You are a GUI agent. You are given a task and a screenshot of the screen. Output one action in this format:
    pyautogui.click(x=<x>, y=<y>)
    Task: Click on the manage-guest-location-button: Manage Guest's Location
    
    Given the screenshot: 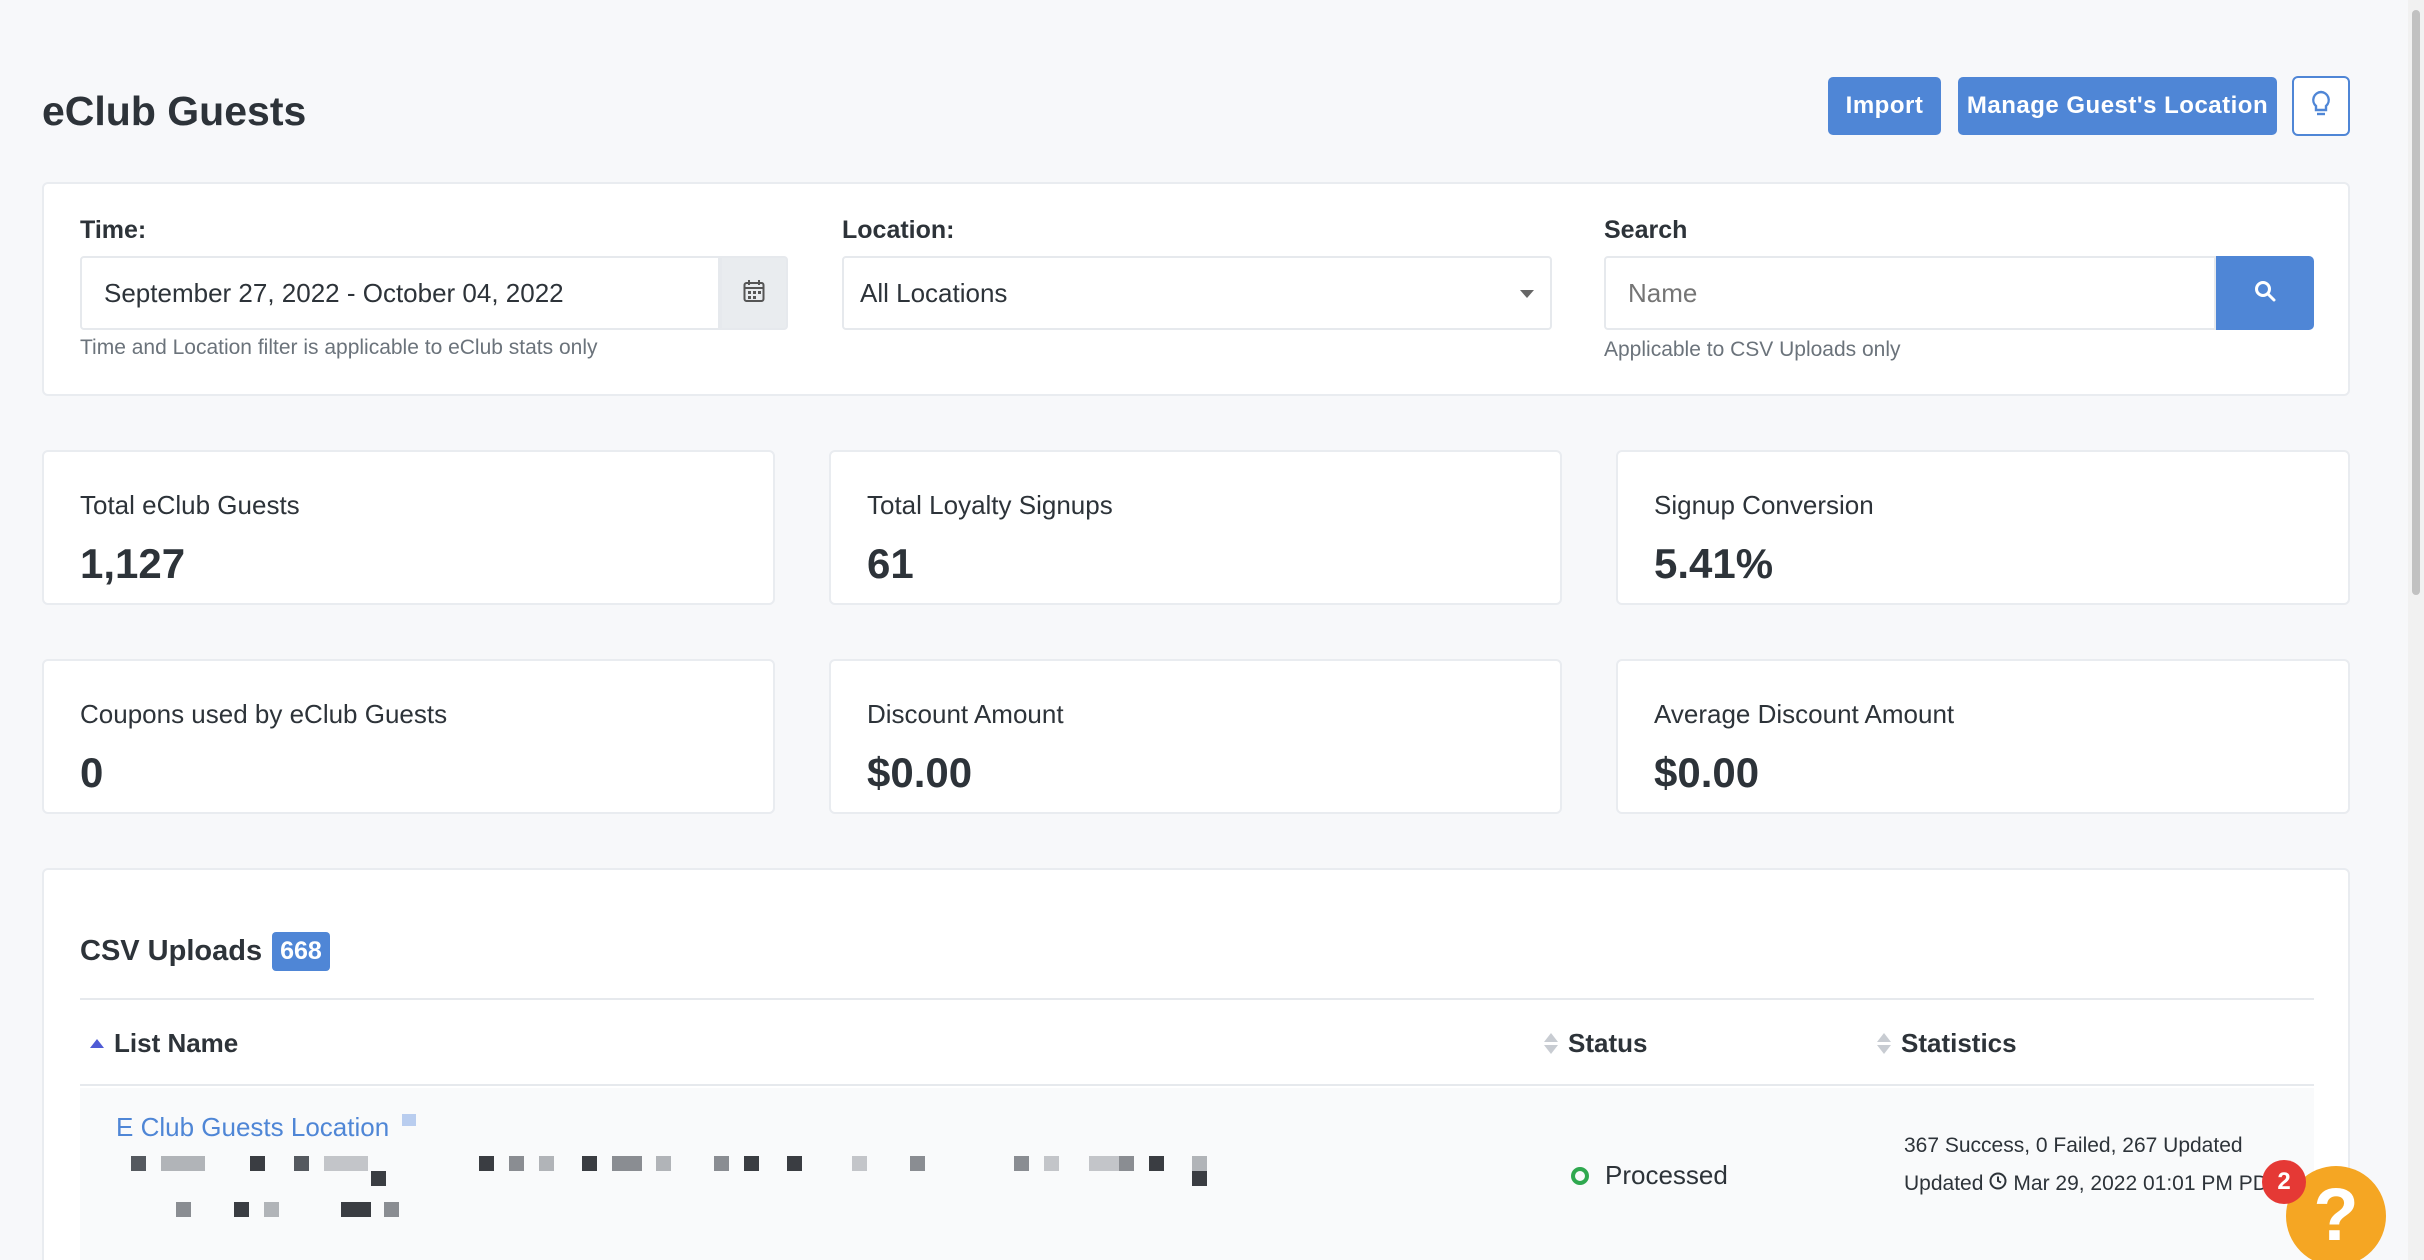 What is the action you would take?
    pyautogui.click(x=2117, y=106)
    